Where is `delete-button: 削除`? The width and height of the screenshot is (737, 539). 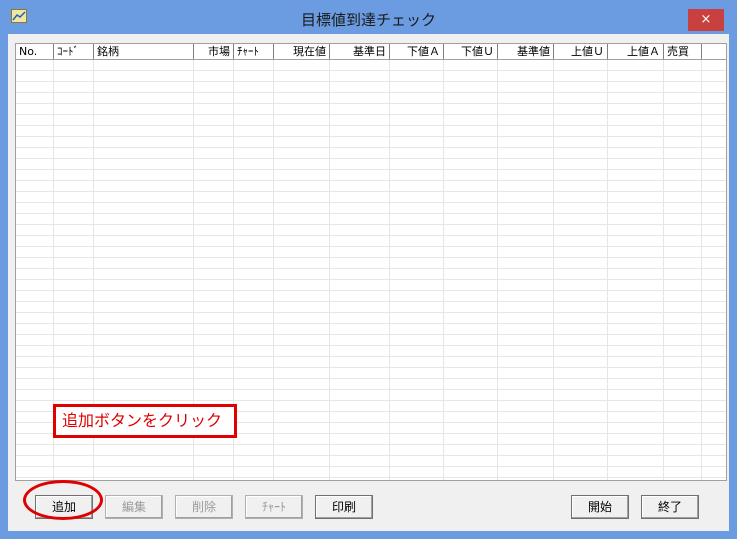 delete-button: 削除 is located at coordinates (204, 507).